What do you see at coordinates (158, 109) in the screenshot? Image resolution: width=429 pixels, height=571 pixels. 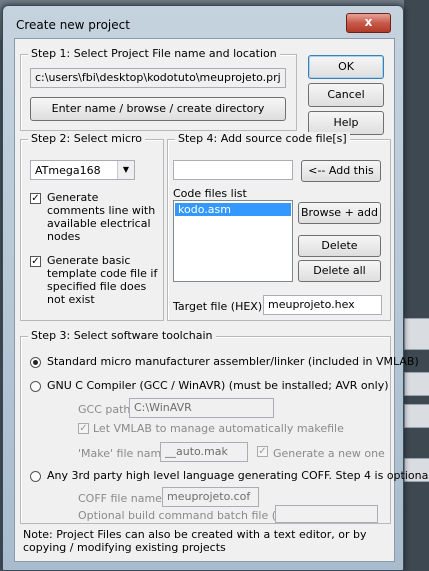 I see `browse-directory-button: Enter name / browse / create directory` at bounding box center [158, 109].